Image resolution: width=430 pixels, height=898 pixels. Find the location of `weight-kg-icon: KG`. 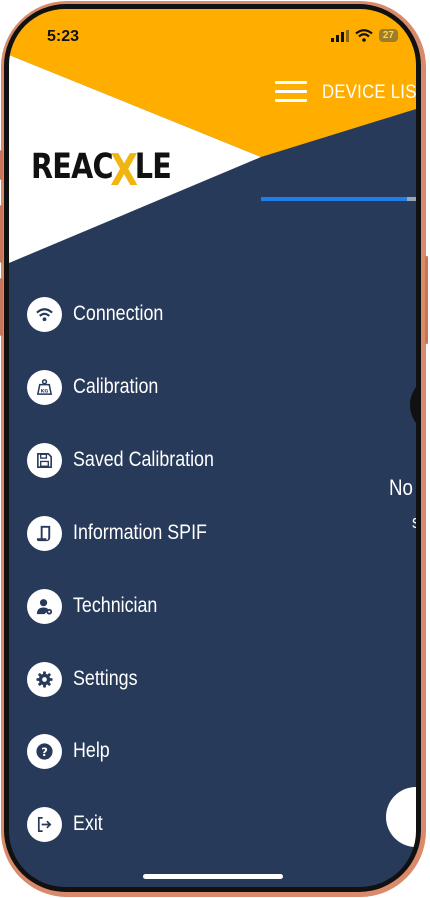

weight-kg-icon: KG is located at coordinates (44, 387).